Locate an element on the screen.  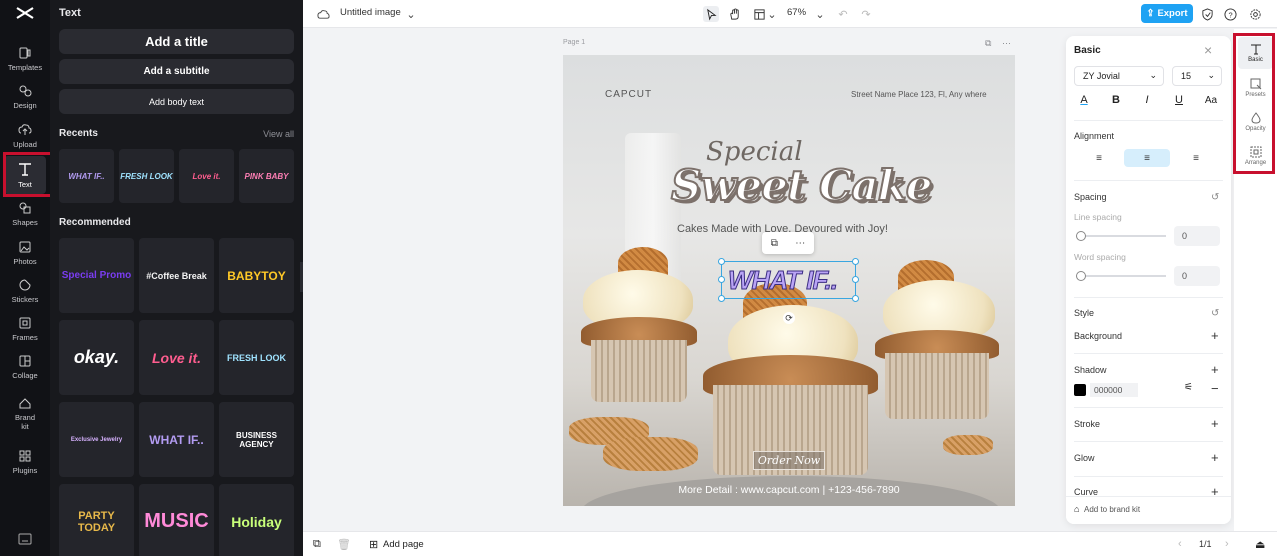
view-all-link: View all is located at coordinates (278, 134).